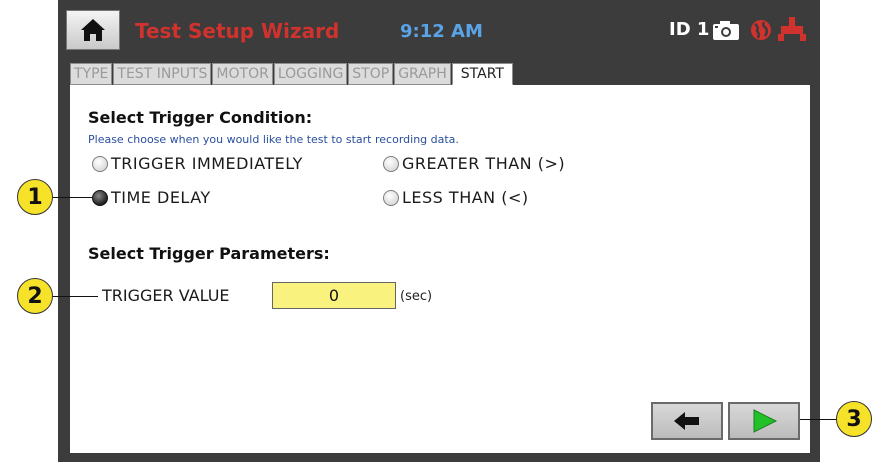 The height and width of the screenshot is (462, 879). Describe the element at coordinates (465, 197) in the screenshot. I see `radio-label: LESS THAN (<)` at that location.